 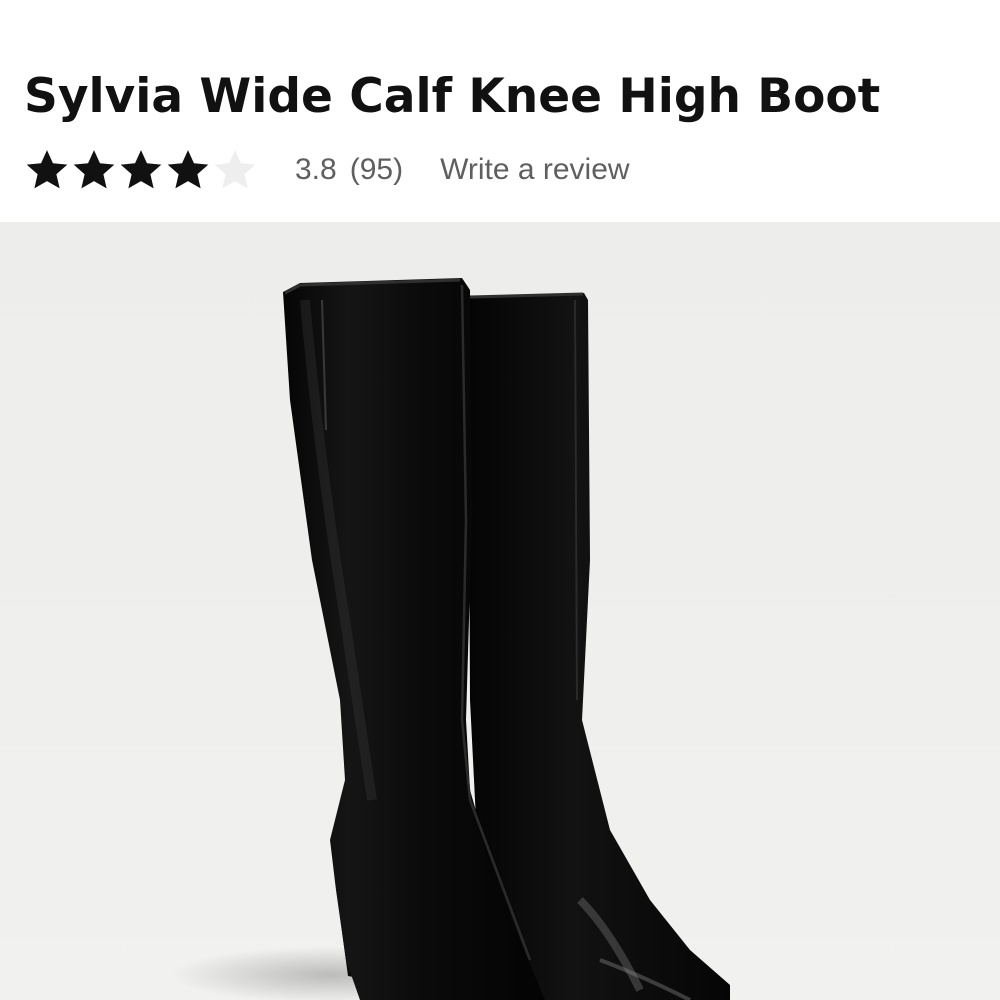 I want to click on star-rating, so click(x=141, y=170).